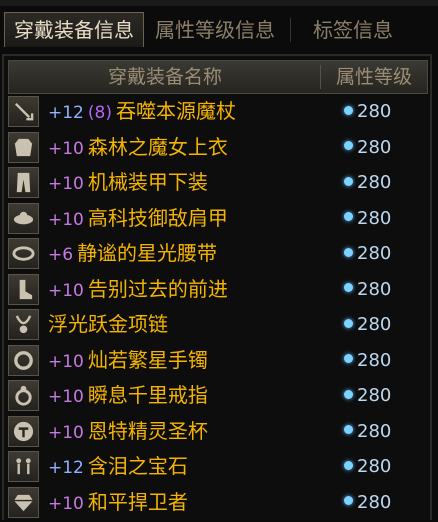  I want to click on table-header: 穿戴装备名称 属性等级, so click(218, 77).